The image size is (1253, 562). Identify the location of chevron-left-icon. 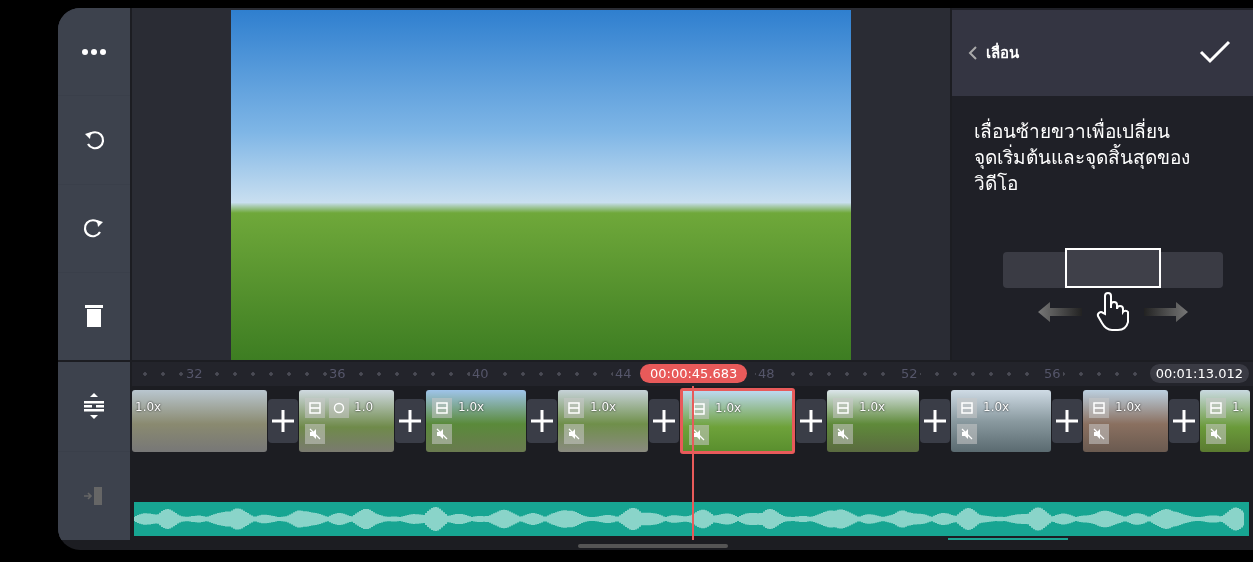
(973, 53).